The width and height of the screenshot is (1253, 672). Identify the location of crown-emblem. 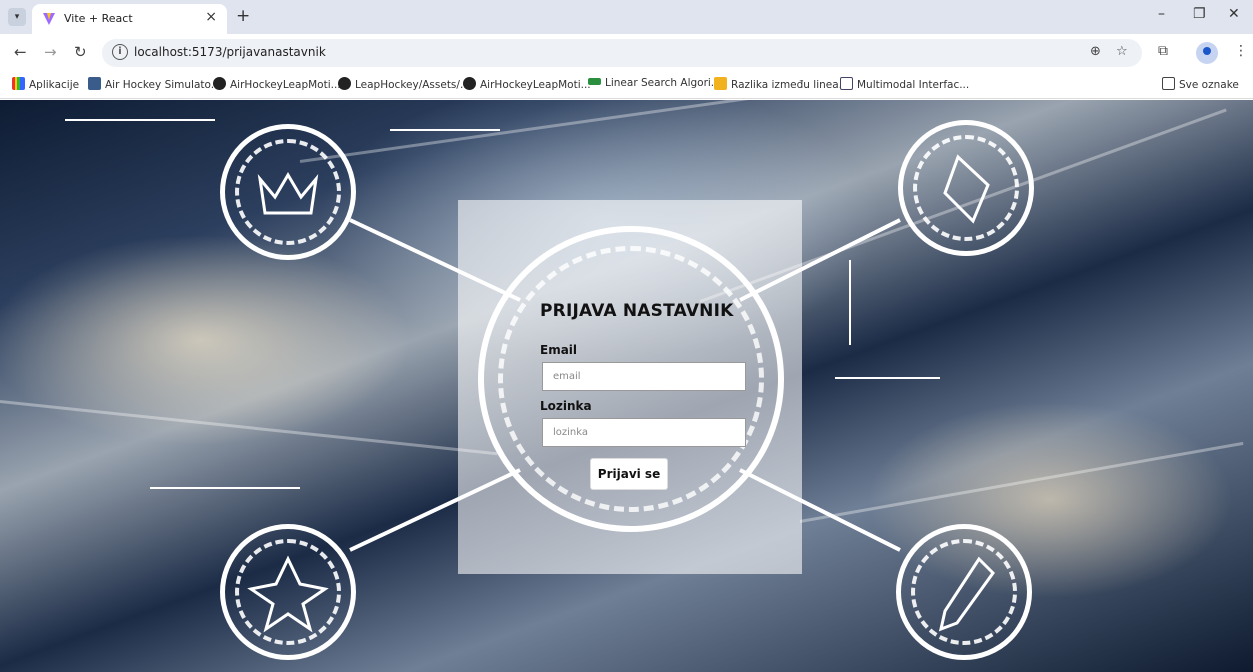
(288, 192).